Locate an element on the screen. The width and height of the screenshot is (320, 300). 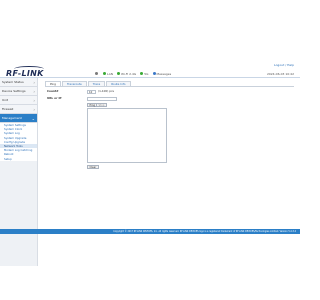
sidebar-item-device-settings: Device Settings › is located at coordinates (18, 91).